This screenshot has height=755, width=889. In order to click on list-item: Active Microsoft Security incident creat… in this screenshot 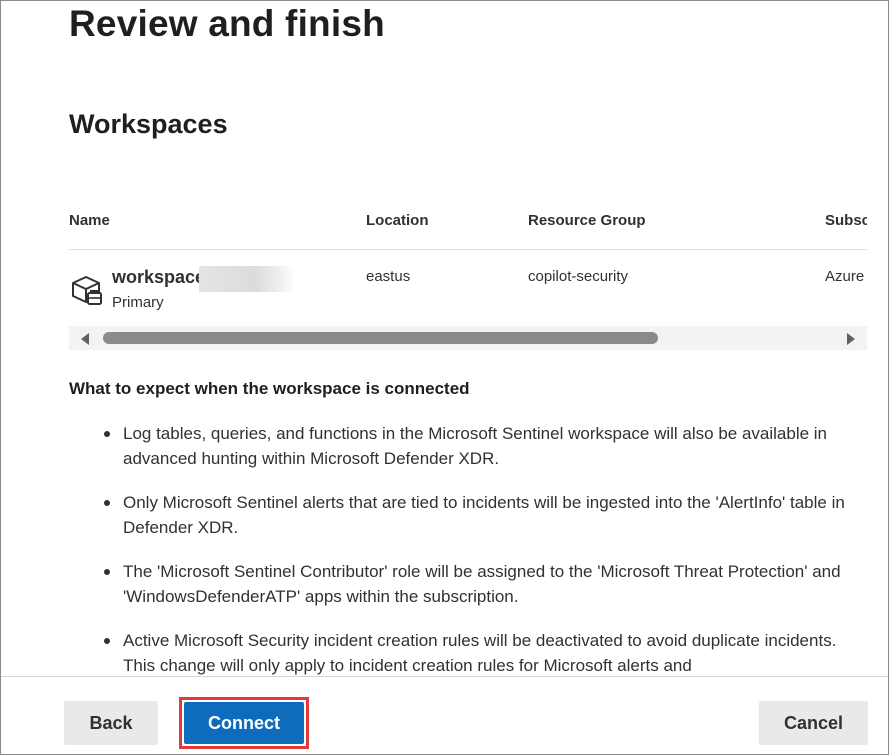, I will do `click(459, 652)`.